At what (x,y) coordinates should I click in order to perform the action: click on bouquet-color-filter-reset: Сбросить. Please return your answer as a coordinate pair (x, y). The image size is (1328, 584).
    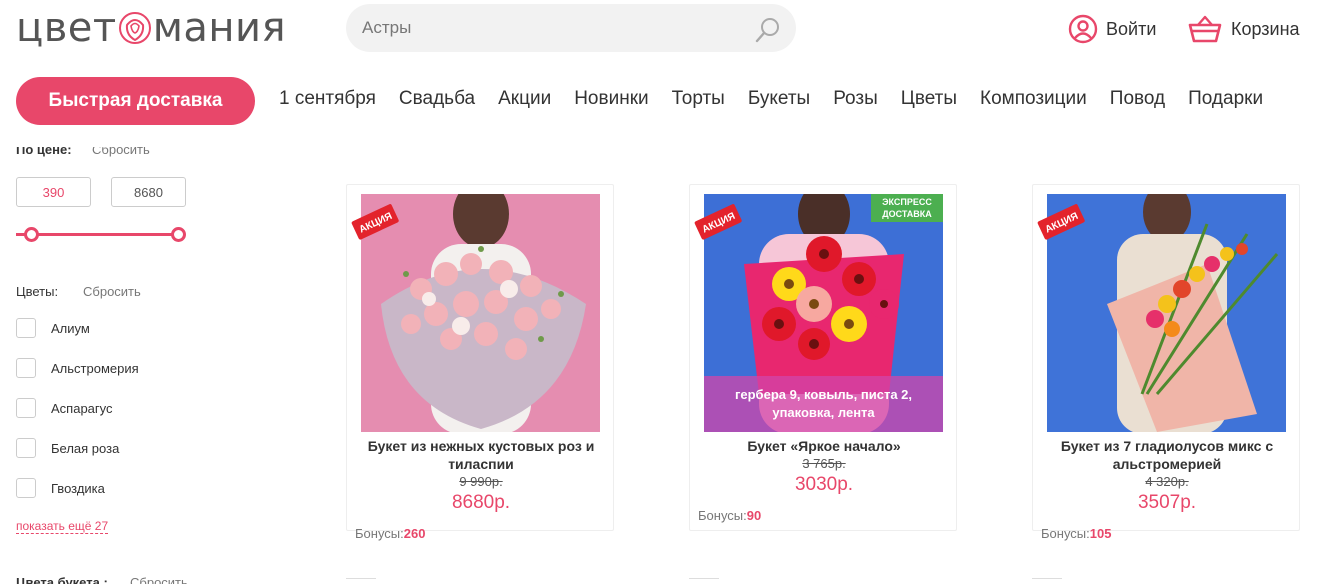
    Looking at the image, I should click on (159, 579).